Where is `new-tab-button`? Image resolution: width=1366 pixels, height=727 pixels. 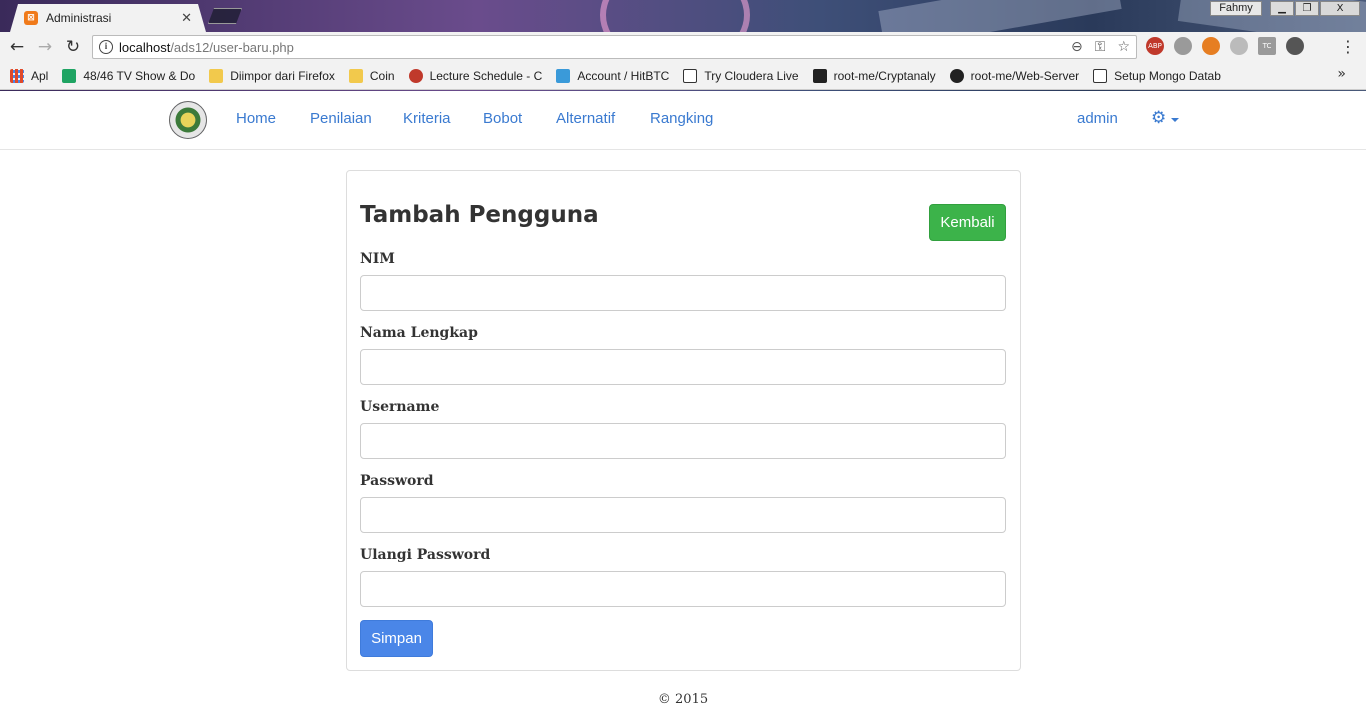
new-tab-button is located at coordinates (225, 16).